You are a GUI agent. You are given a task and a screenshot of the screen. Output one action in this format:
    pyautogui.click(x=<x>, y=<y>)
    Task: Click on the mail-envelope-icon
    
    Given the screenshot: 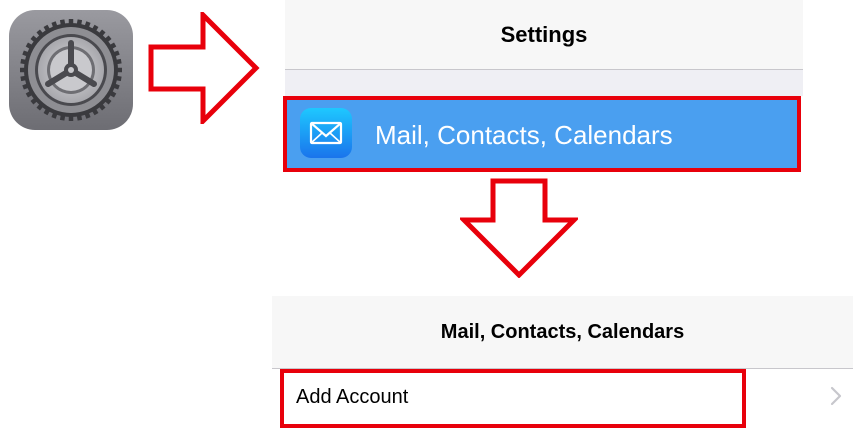 What is the action you would take?
    pyautogui.click(x=326, y=133)
    